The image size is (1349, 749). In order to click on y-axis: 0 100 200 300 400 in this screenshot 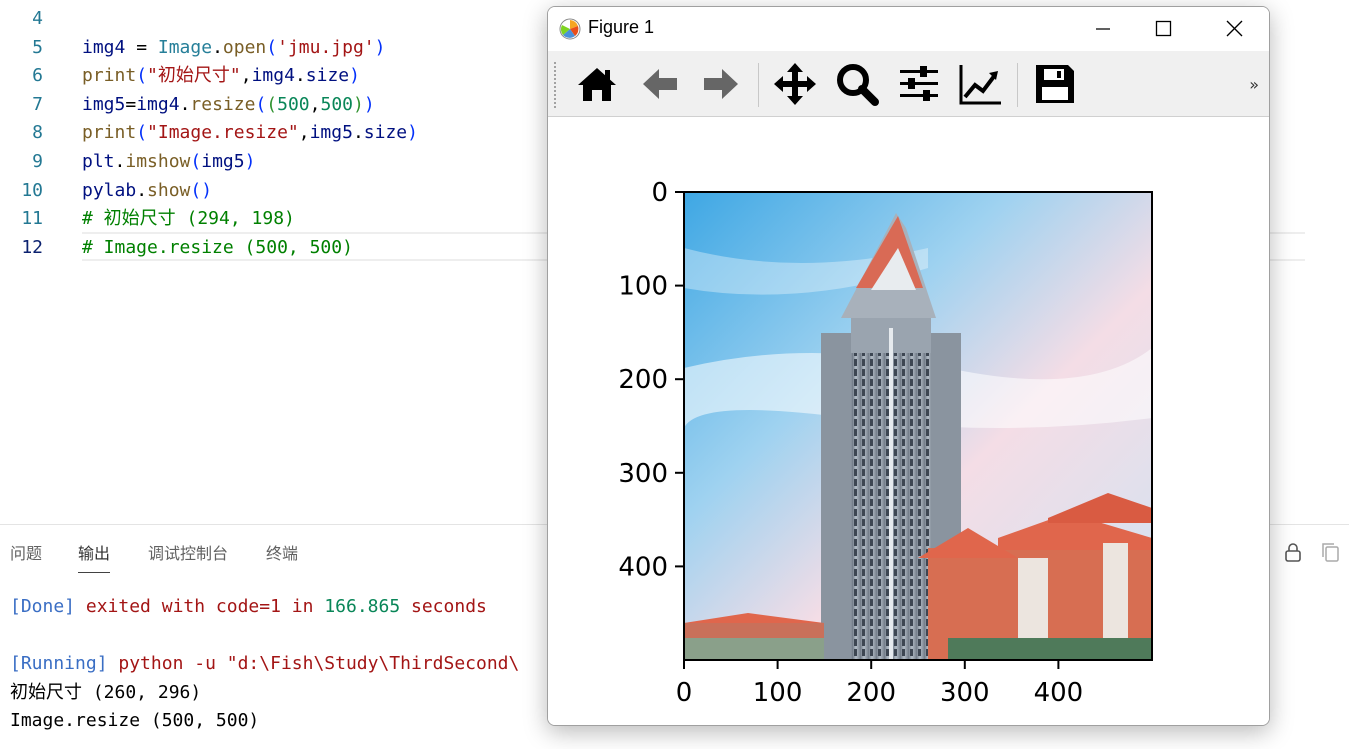, I will do `click(651, 380)`.